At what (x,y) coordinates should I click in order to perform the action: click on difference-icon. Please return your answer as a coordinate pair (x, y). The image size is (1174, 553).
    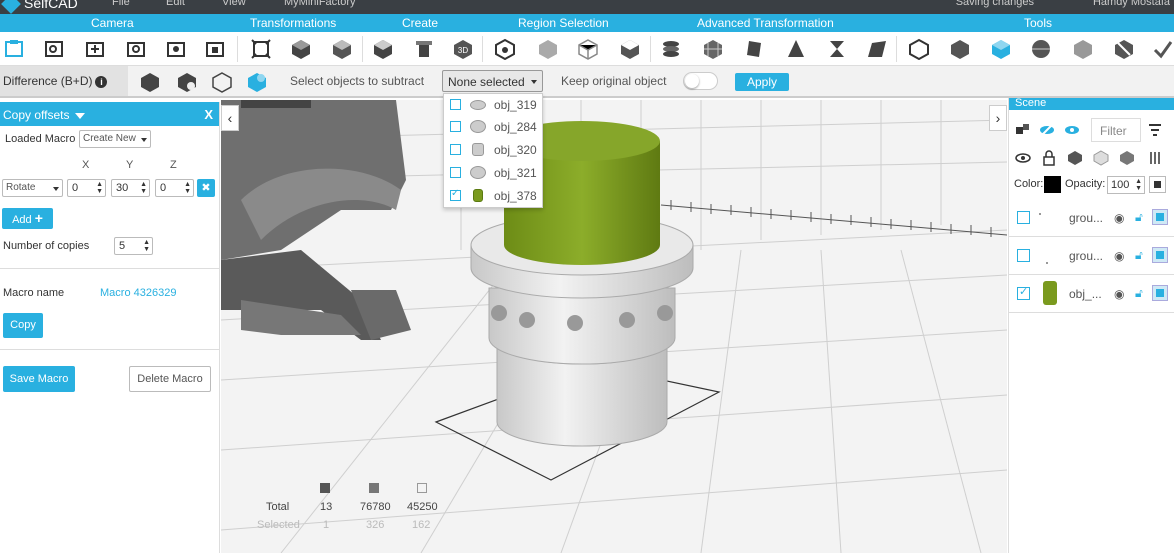
    Looking at the image, I should click on (960, 49).